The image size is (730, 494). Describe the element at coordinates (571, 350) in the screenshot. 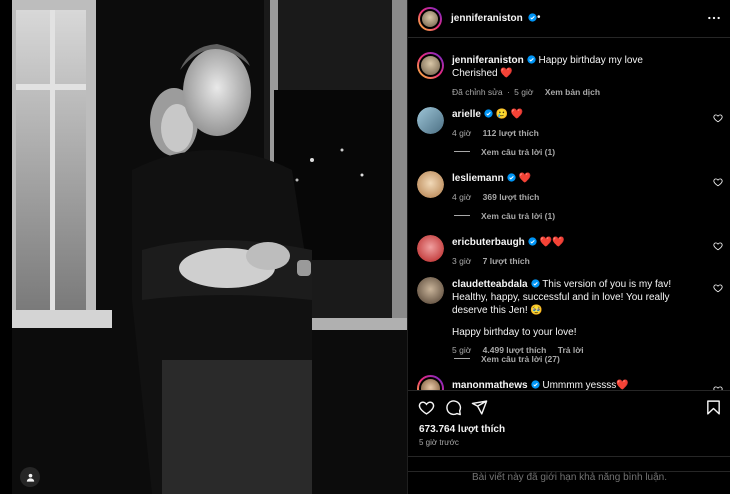

I see `reply-button: Trả lời` at that location.